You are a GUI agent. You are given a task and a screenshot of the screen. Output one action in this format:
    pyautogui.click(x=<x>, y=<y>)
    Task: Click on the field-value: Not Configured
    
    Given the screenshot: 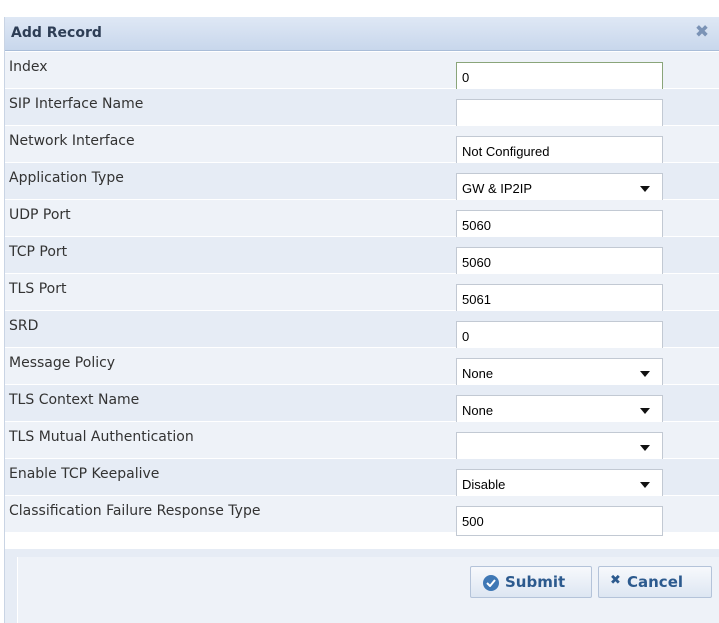 What is the action you would take?
    pyautogui.click(x=506, y=151)
    